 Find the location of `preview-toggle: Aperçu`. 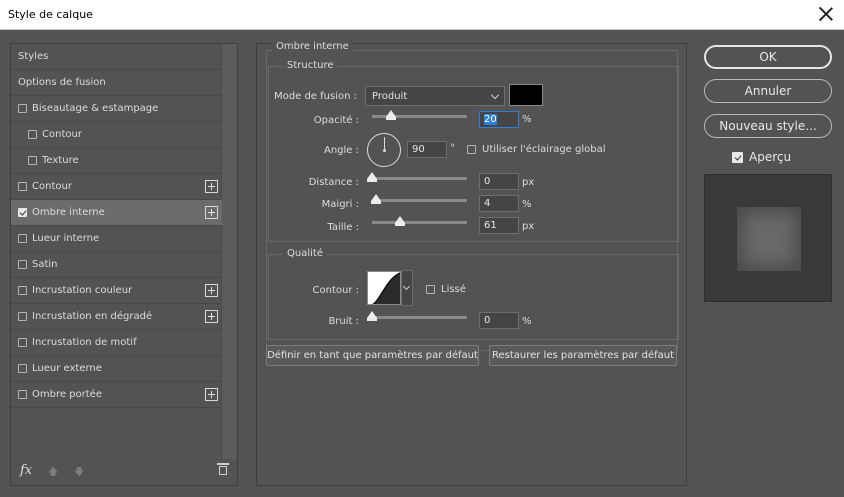

preview-toggle: Aperçu is located at coordinates (761, 157).